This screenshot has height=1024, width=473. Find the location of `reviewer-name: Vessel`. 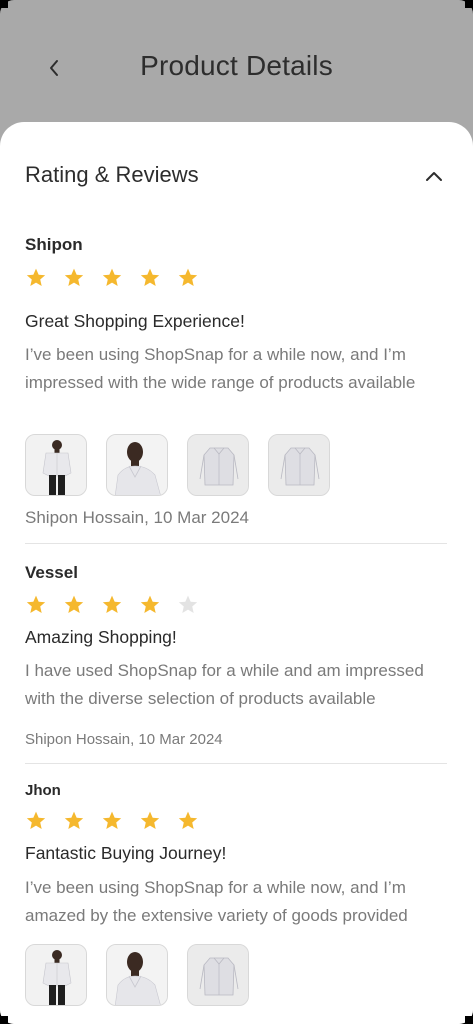

reviewer-name: Vessel is located at coordinates (51, 572).